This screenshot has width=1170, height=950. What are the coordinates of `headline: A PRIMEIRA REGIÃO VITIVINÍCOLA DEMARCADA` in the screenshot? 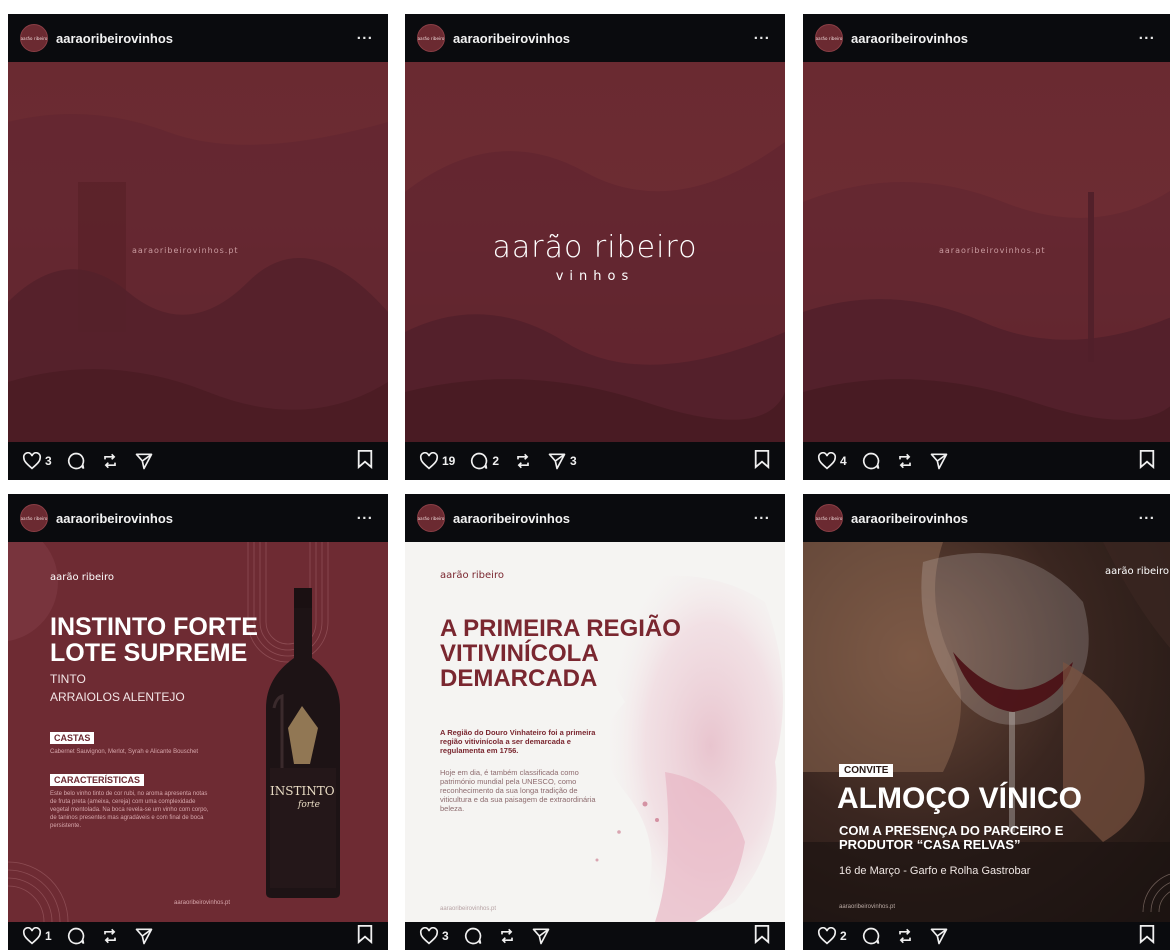 It's located at (560, 653).